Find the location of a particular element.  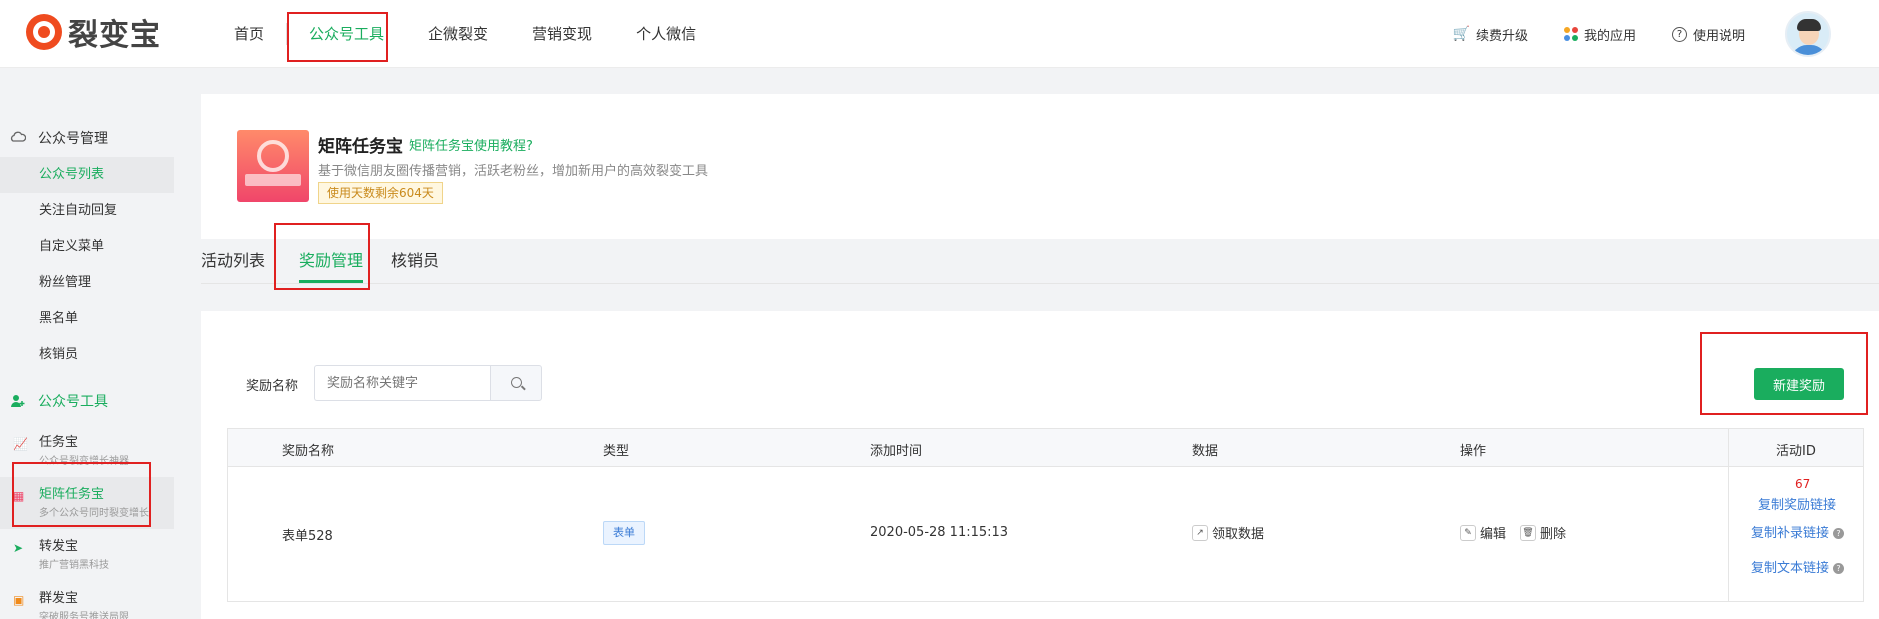

copy-supplement-label: 复制补录链接 is located at coordinates (1790, 533).